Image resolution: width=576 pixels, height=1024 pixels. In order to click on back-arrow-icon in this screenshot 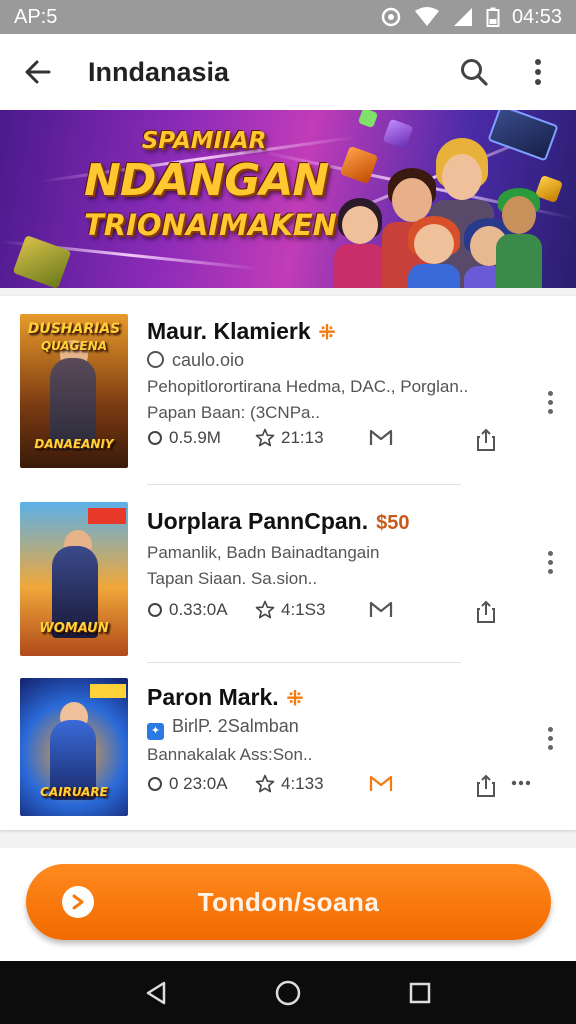, I will do `click(38, 72)`.